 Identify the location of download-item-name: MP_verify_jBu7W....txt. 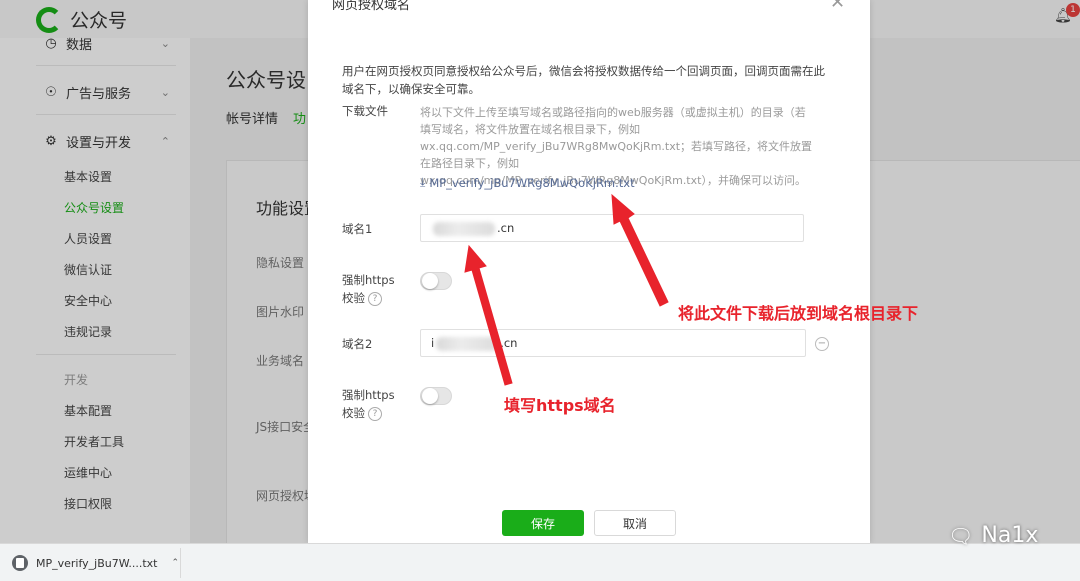
(97, 563).